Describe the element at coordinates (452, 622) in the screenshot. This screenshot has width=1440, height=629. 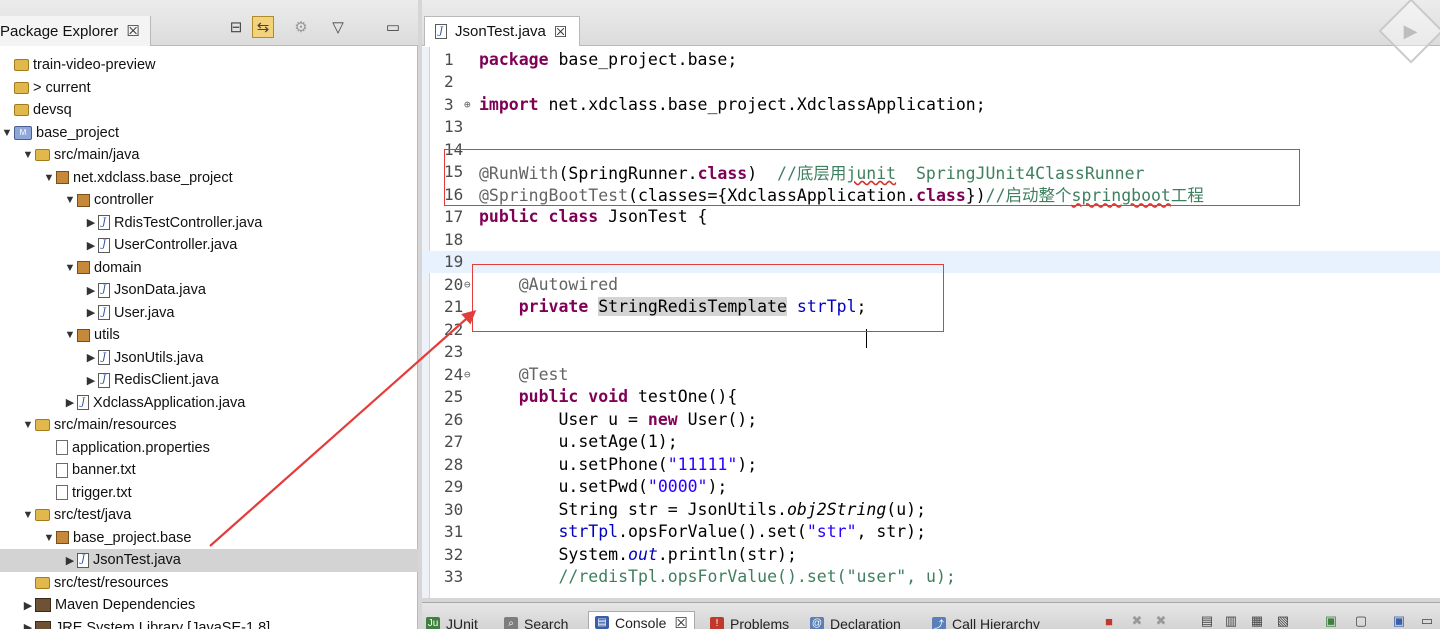
I see `tab-junit: Ju JUnit` at that location.